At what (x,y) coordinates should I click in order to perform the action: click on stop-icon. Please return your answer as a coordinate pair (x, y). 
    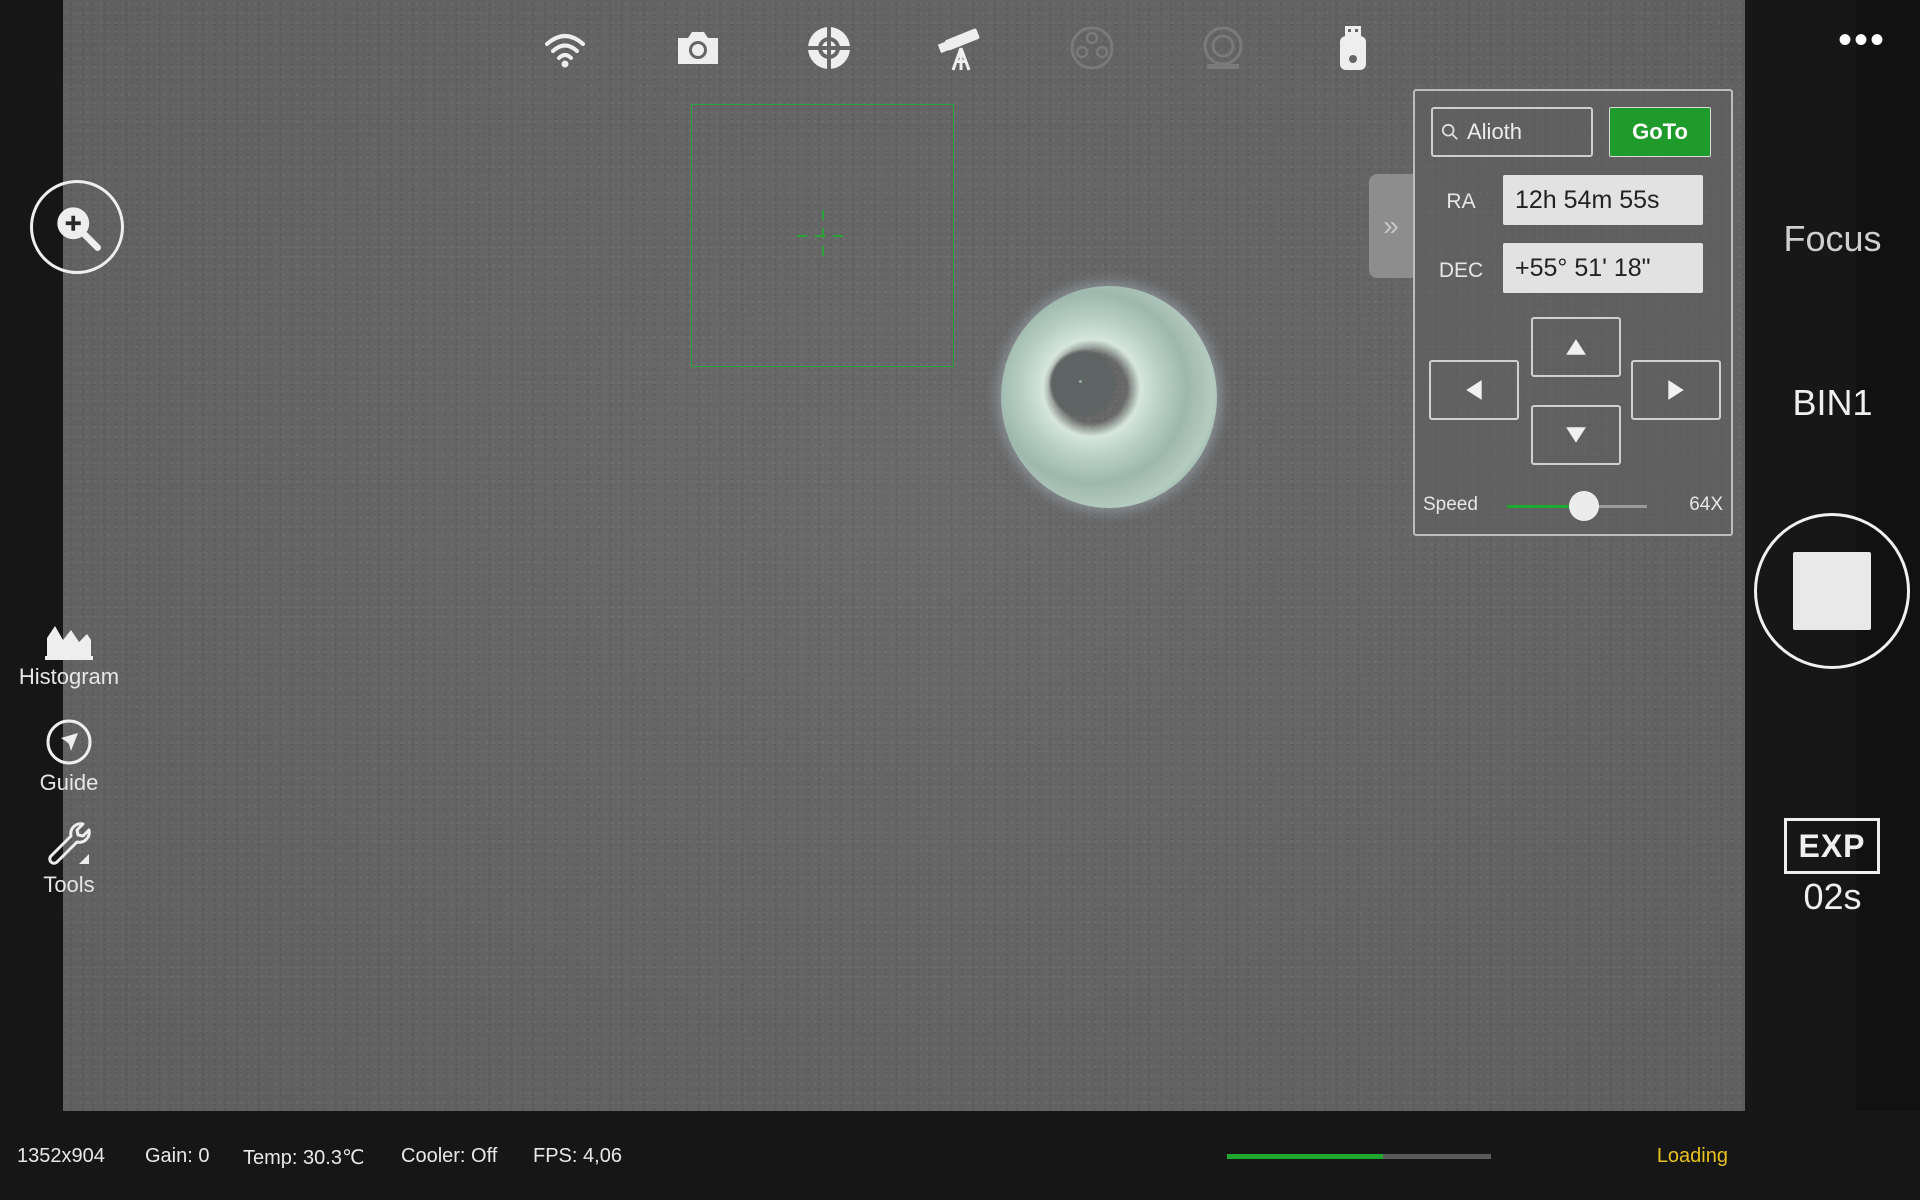
    Looking at the image, I should click on (1832, 591).